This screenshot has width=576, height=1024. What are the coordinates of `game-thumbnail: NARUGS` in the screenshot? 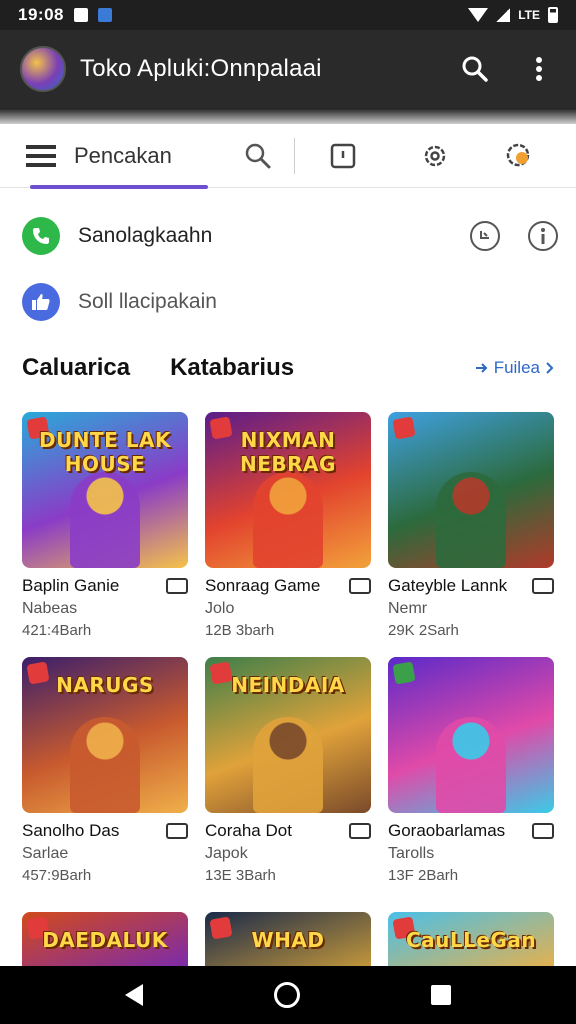 It's located at (105, 735).